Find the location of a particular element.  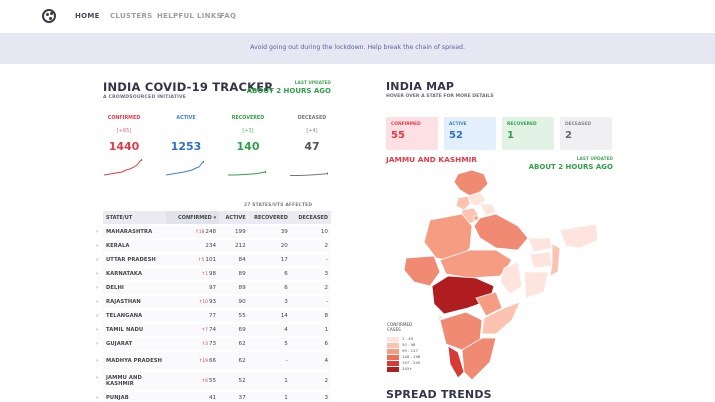

state-cell: › TAMIL NADU is located at coordinates (131, 330).